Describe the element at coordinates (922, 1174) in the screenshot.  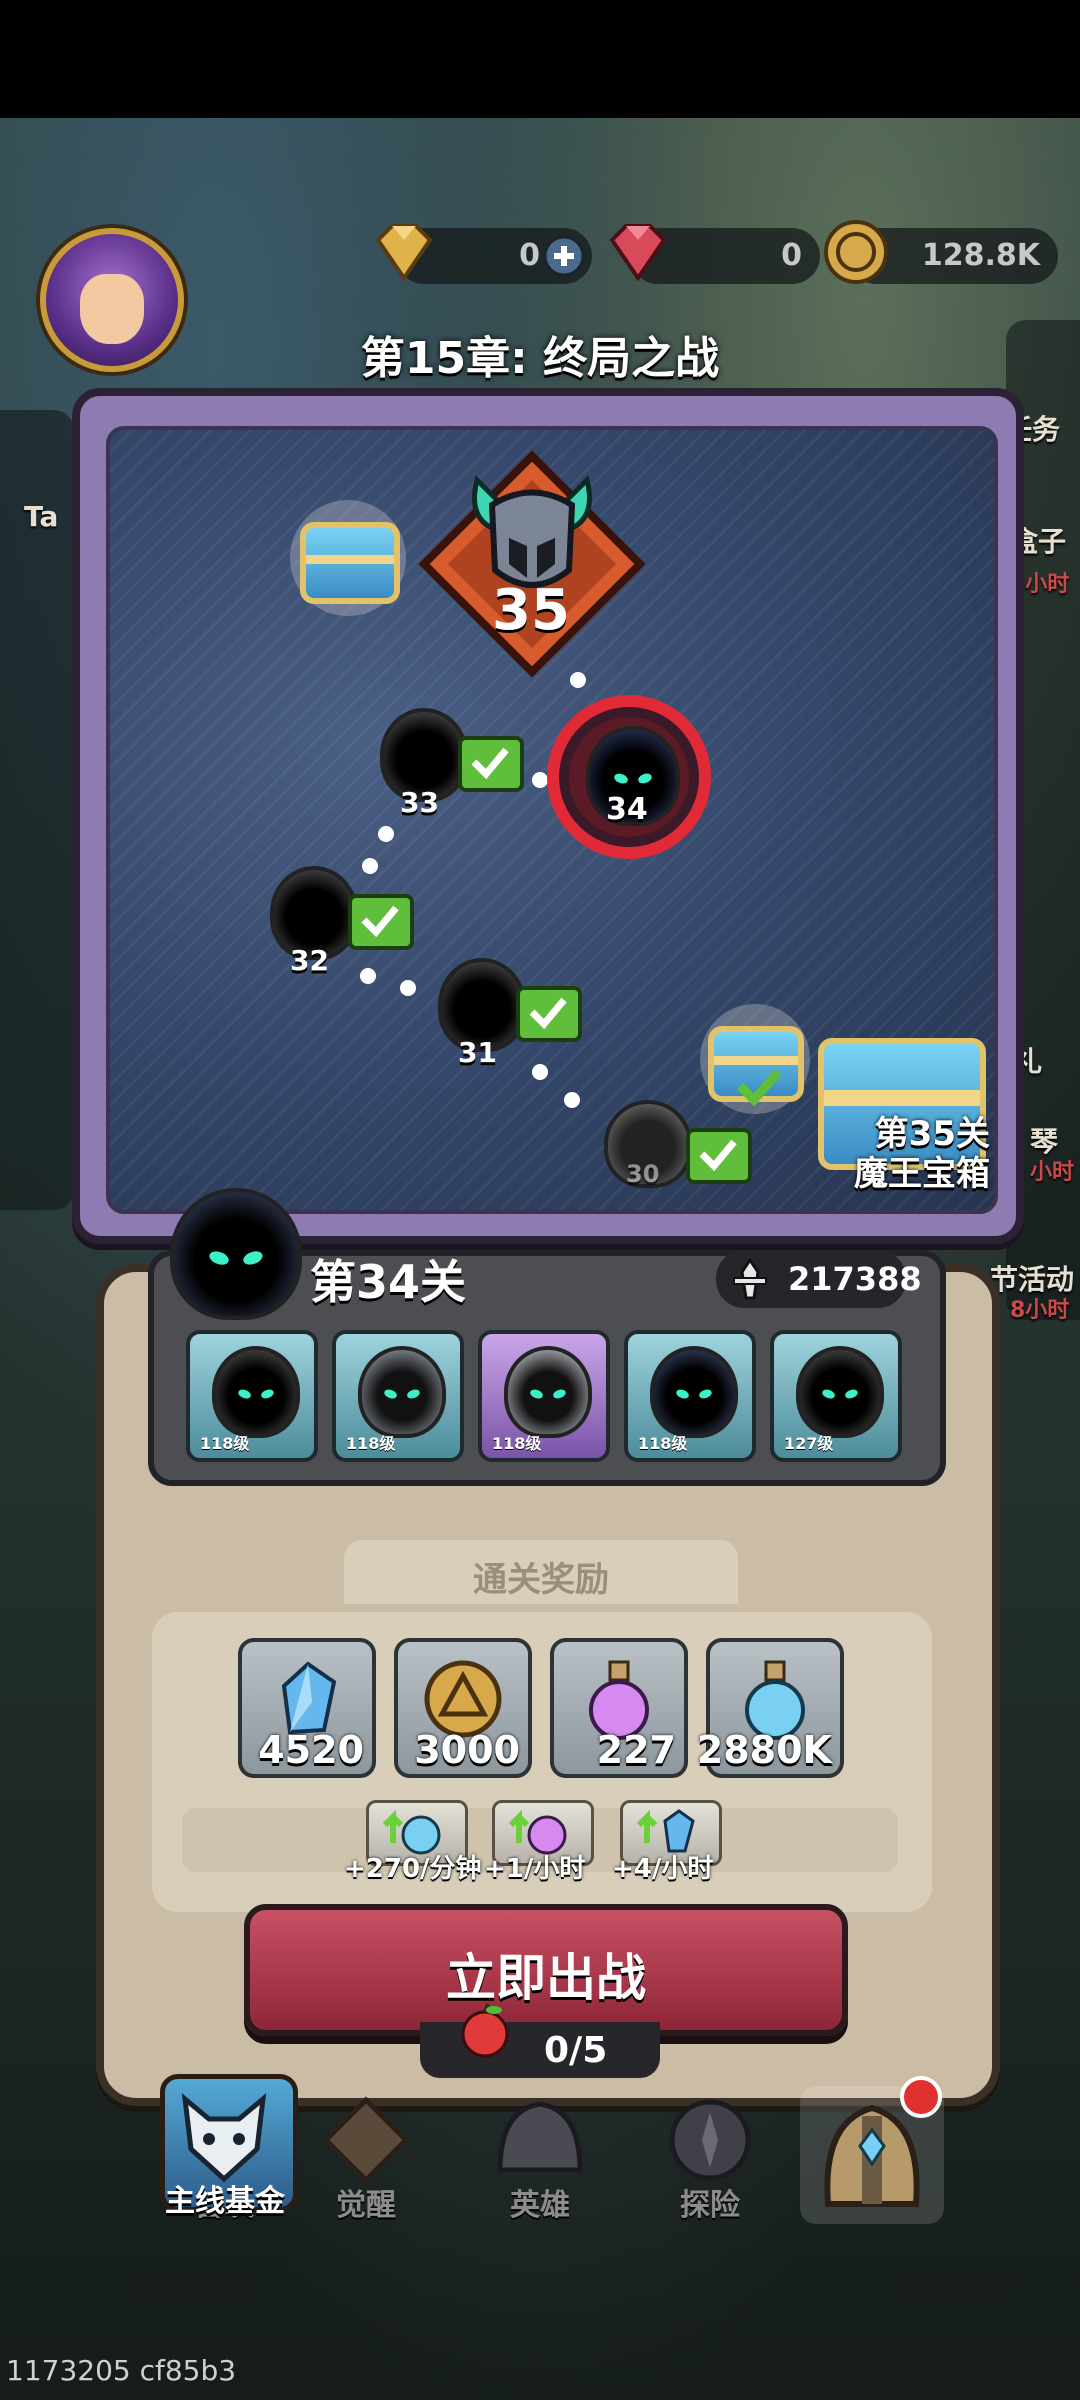
I see `boss-chest-label-line2: 魔王宝箱` at that location.